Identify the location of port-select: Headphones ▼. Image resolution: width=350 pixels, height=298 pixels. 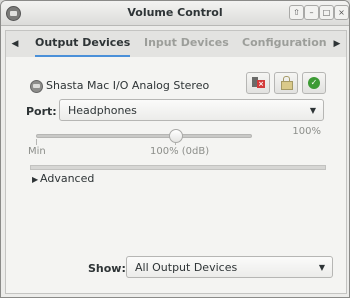
(191, 110).